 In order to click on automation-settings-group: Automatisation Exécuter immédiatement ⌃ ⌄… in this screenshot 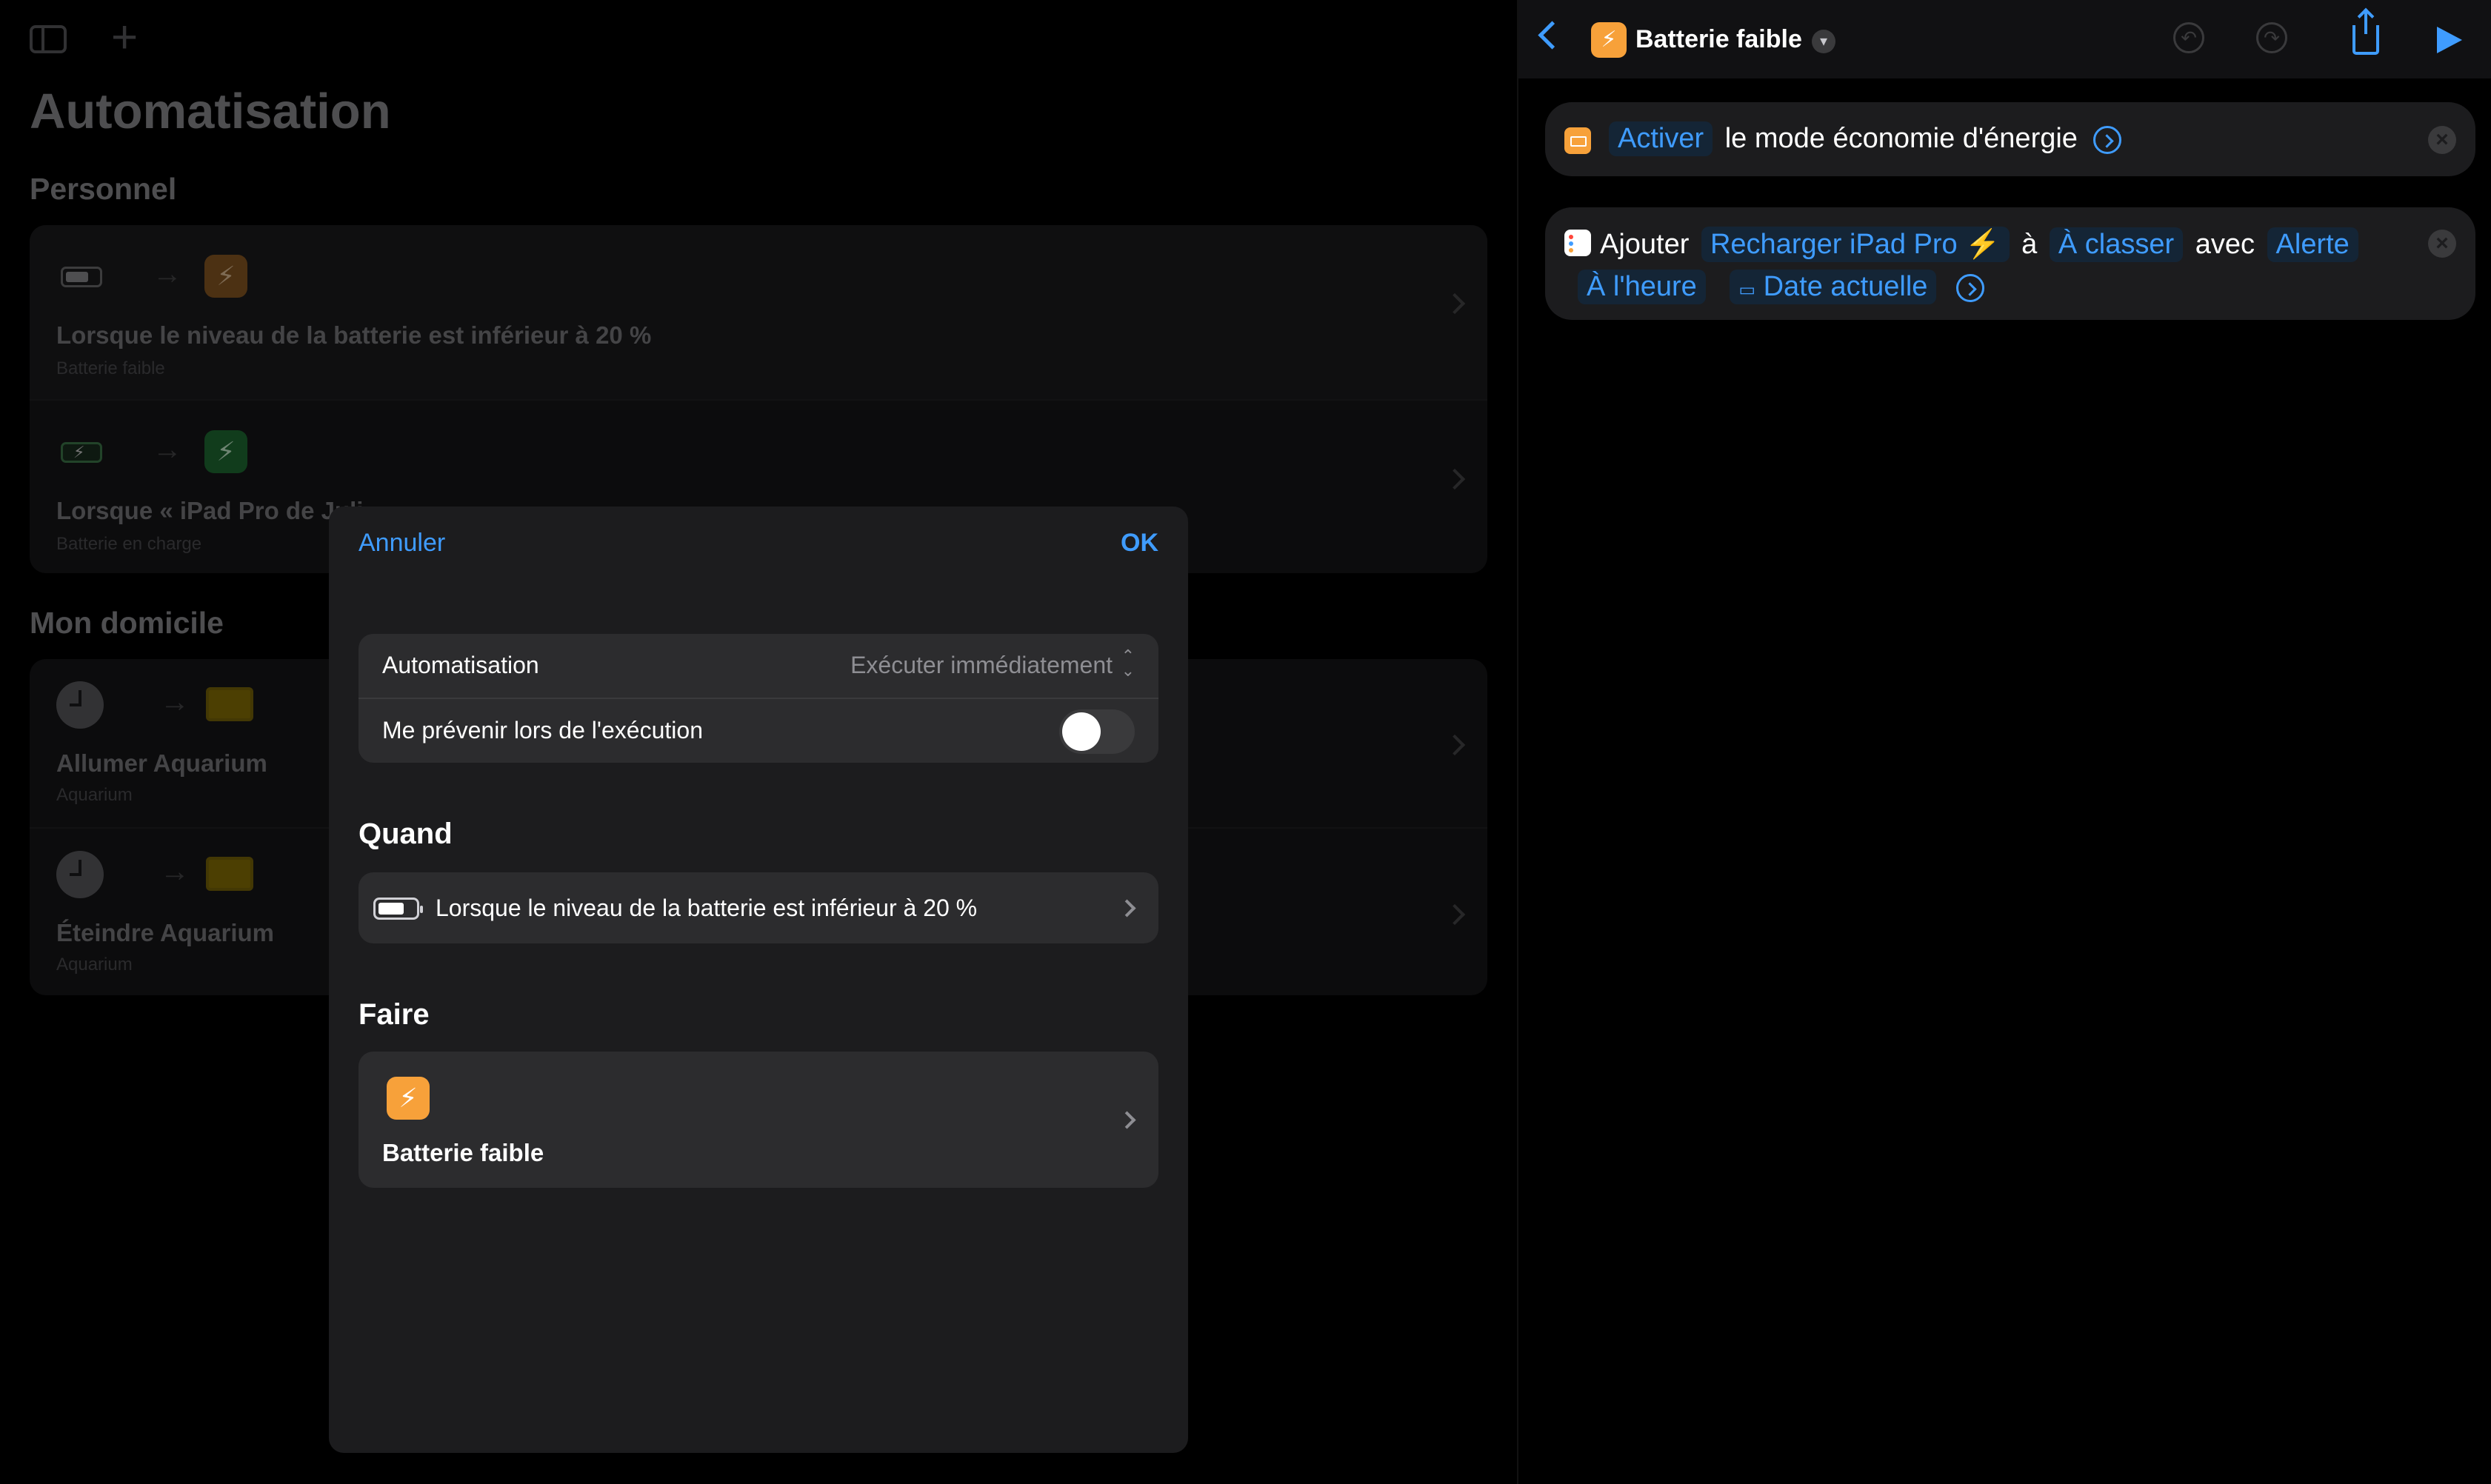, I will do `click(758, 698)`.